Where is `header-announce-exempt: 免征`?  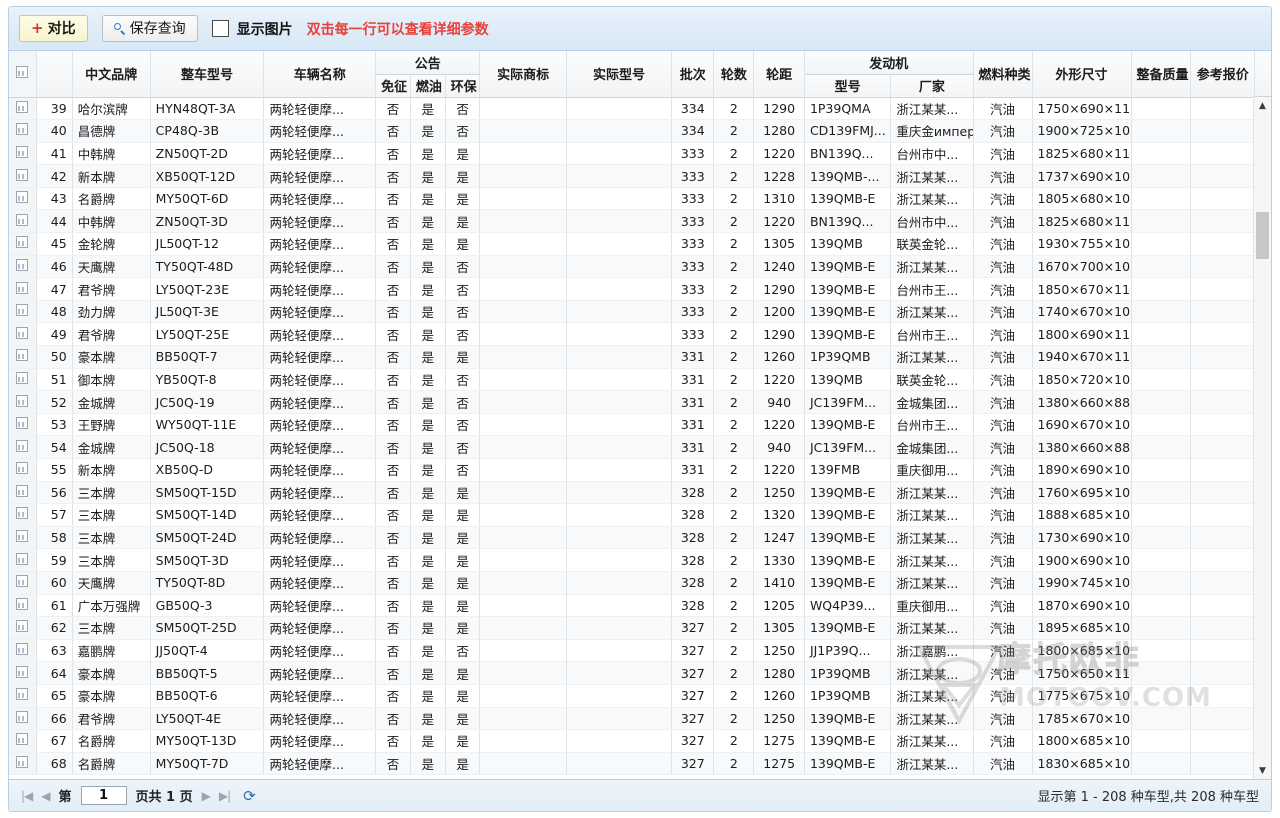
header-announce-exempt: 免征 is located at coordinates (393, 85).